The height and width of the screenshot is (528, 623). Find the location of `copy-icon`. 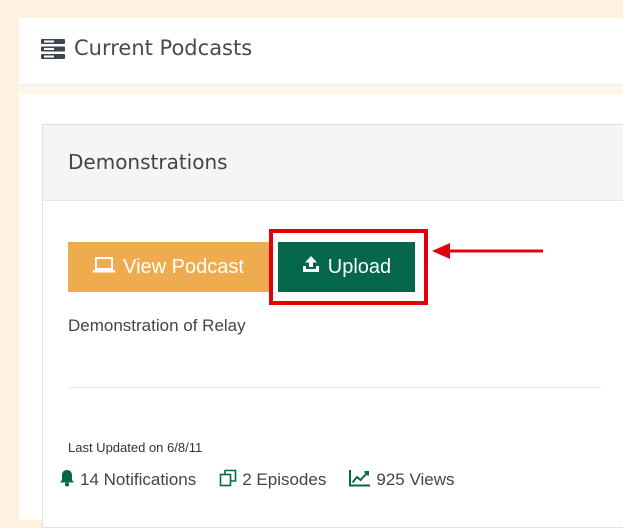

copy-icon is located at coordinates (230, 480).